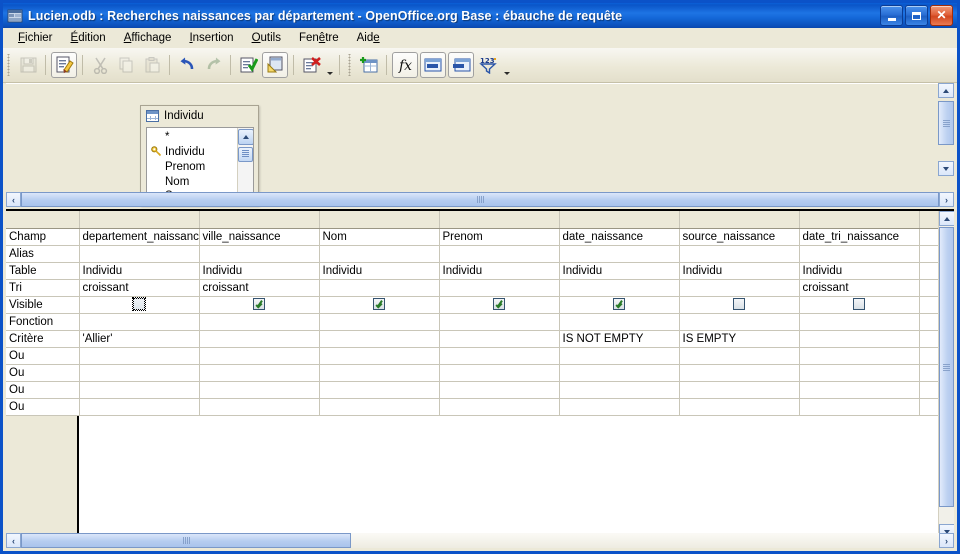  What do you see at coordinates (619, 271) in the screenshot?
I see `cell-table-5: Individu` at bounding box center [619, 271].